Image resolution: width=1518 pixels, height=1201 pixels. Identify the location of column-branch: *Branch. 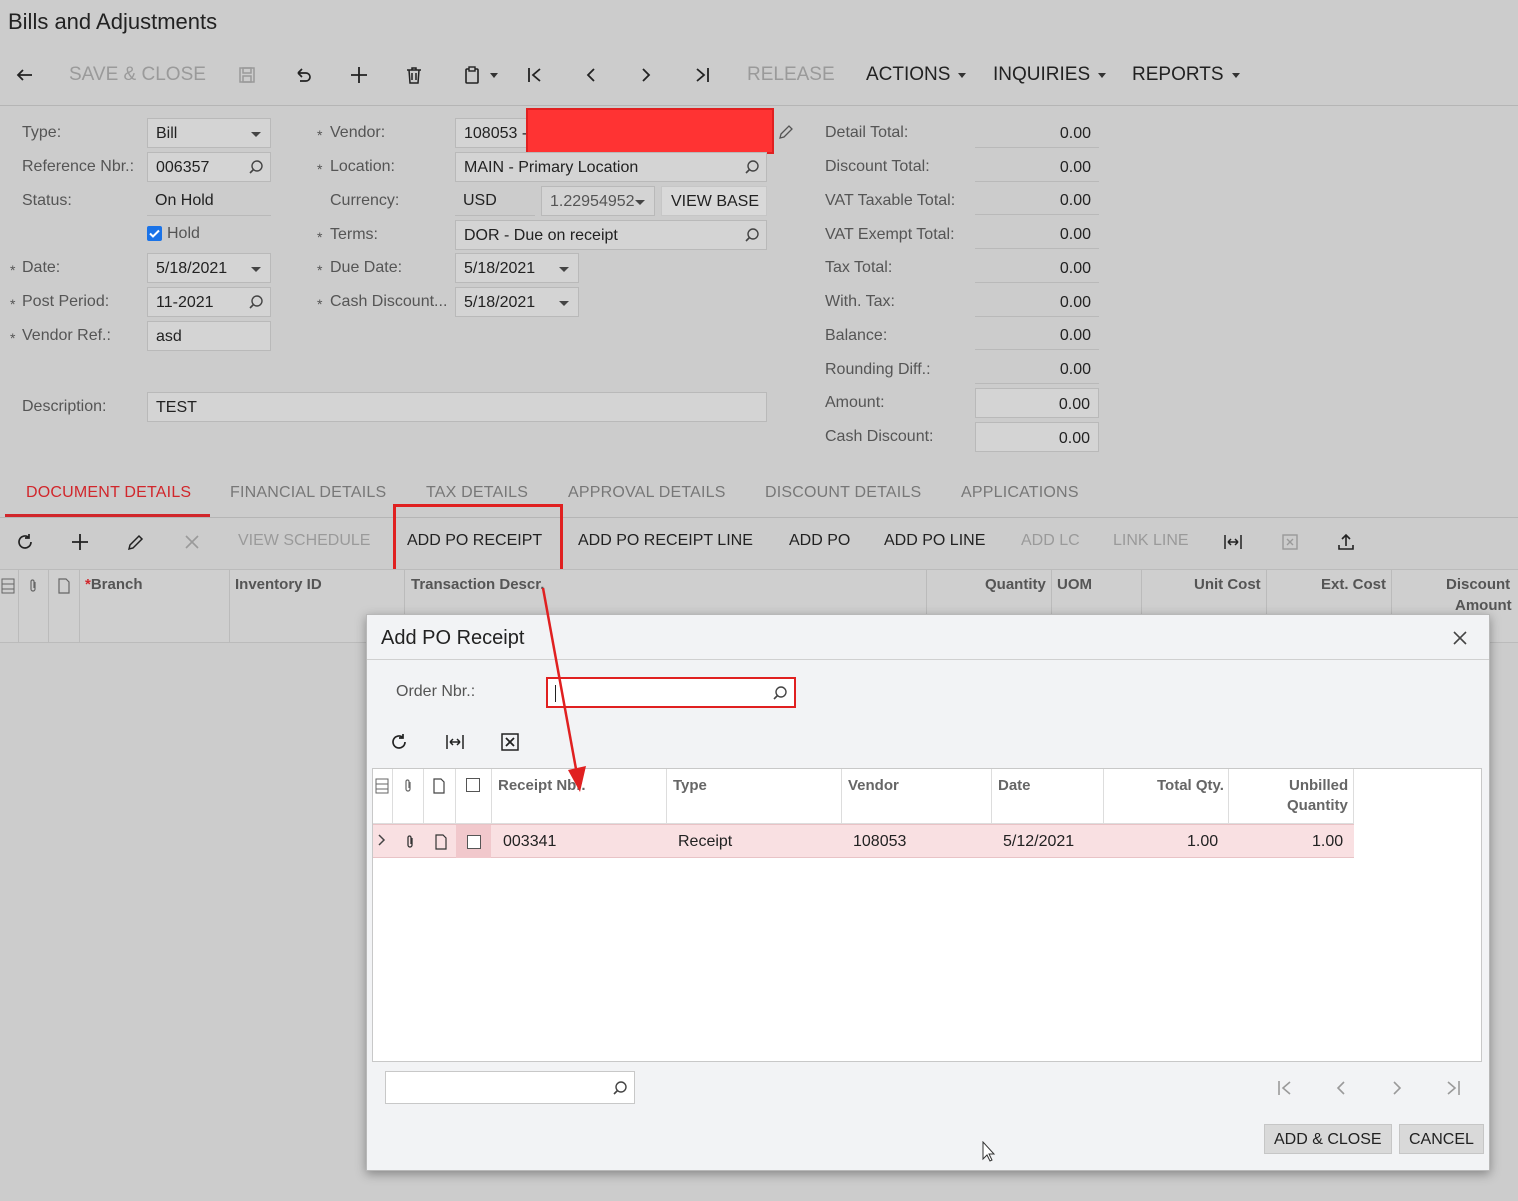
(114, 584).